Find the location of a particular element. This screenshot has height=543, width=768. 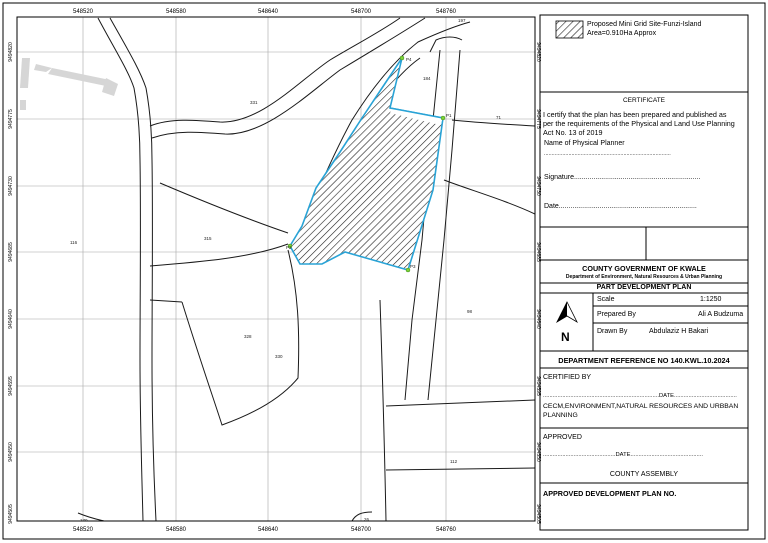

parcel-number: 197 is located at coordinates (462, 20).